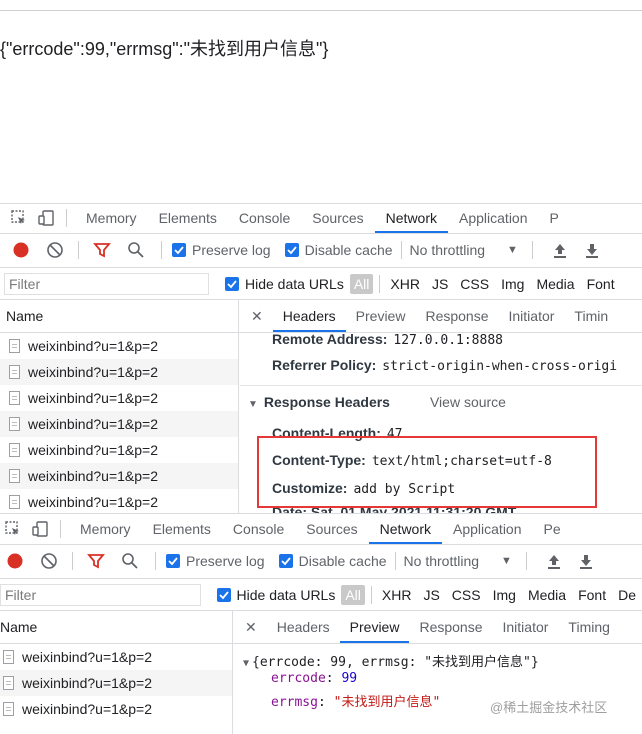 The height and width of the screenshot is (734, 642). What do you see at coordinates (377, 402) in the screenshot?
I see `response-headers-section: ▼ Response Headers View source` at bounding box center [377, 402].